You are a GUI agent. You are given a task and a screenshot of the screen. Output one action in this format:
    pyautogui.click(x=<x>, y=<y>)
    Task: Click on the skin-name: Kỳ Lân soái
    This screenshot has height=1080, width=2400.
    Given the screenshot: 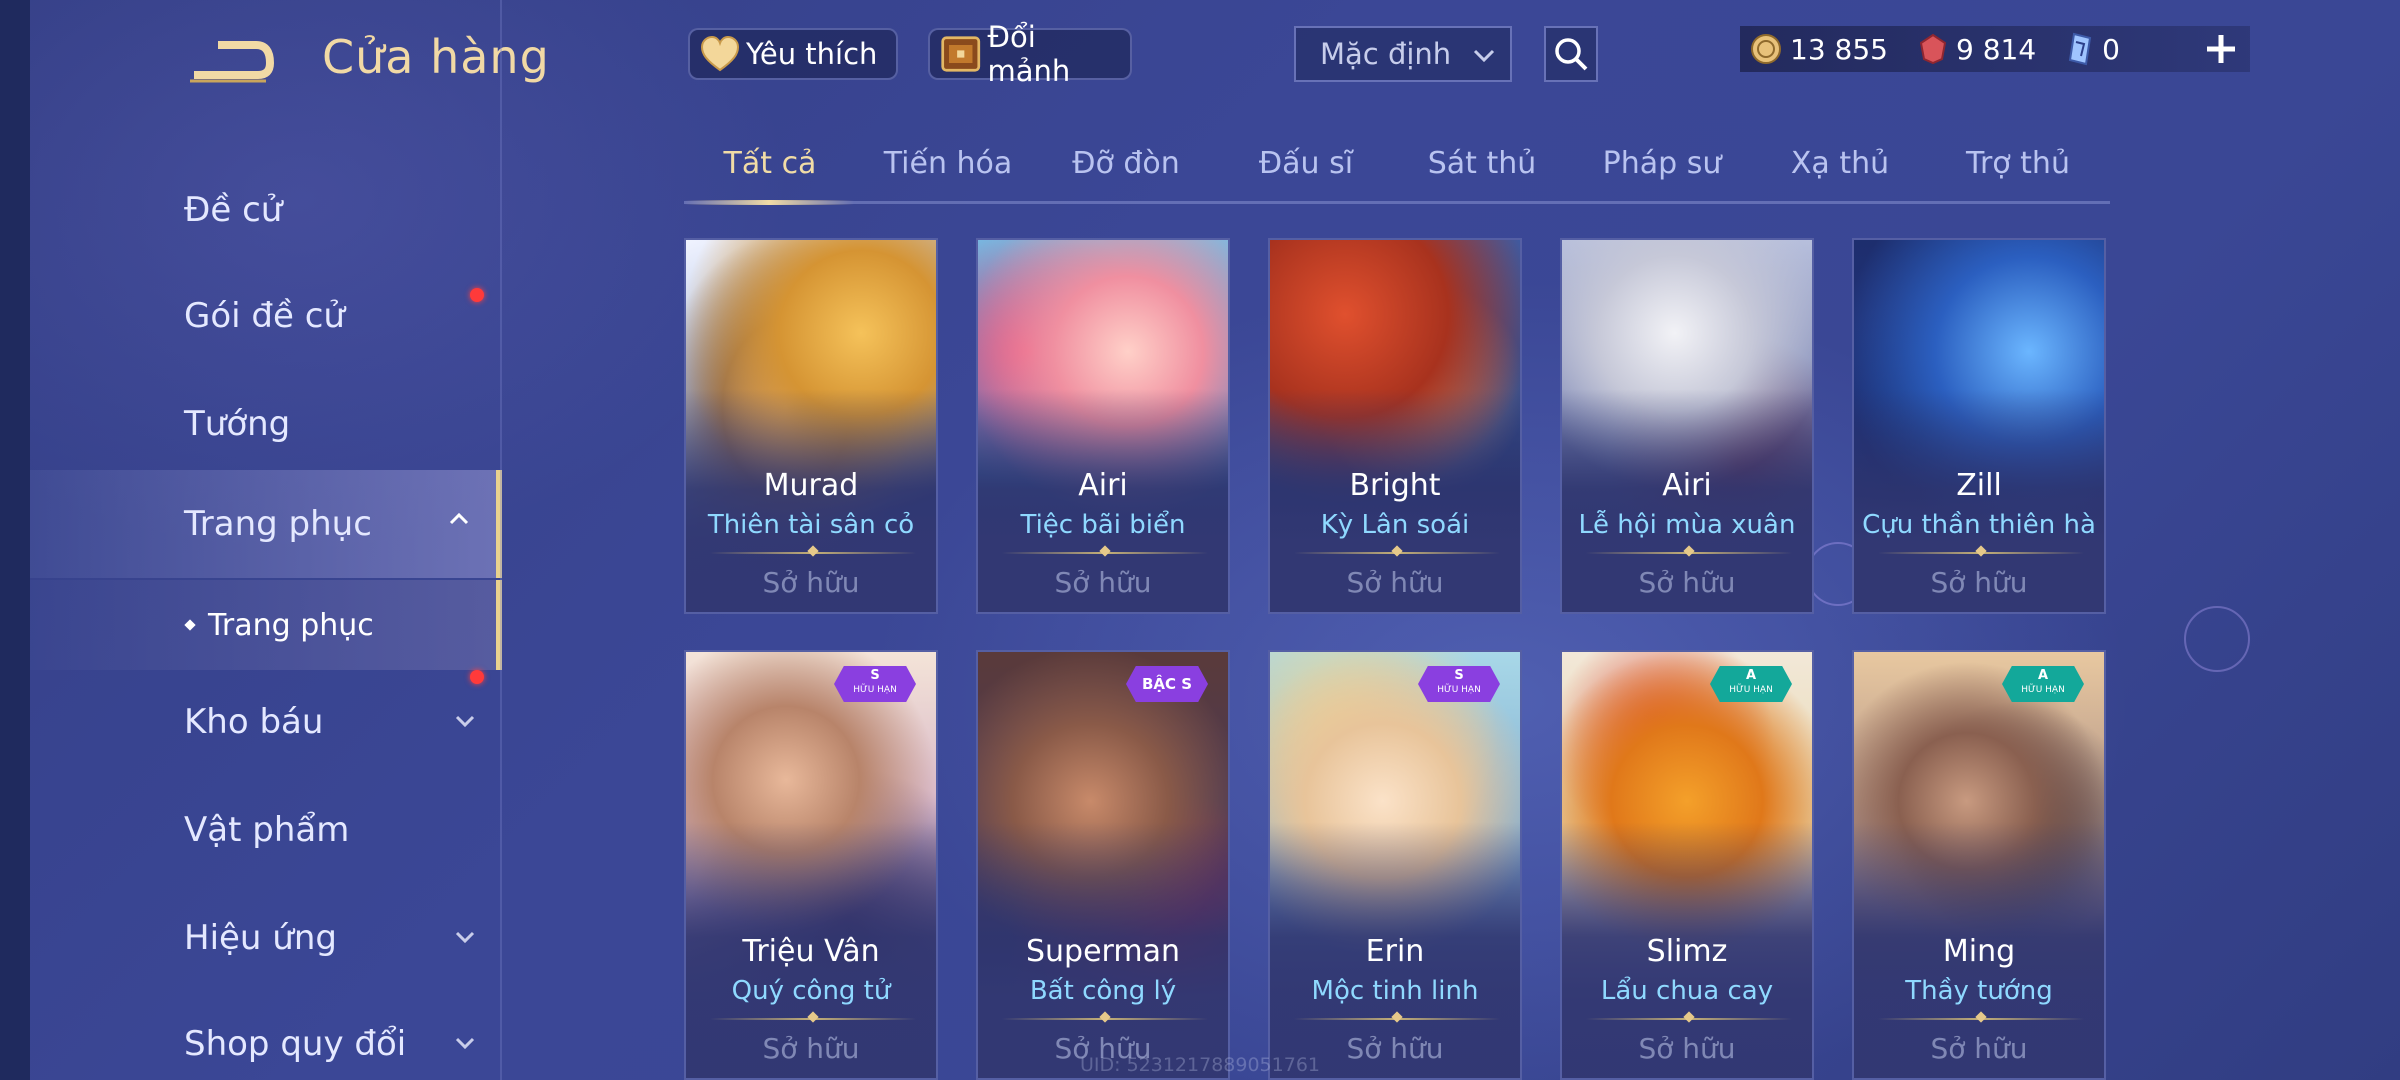 What is the action you would take?
    pyautogui.click(x=1395, y=525)
    